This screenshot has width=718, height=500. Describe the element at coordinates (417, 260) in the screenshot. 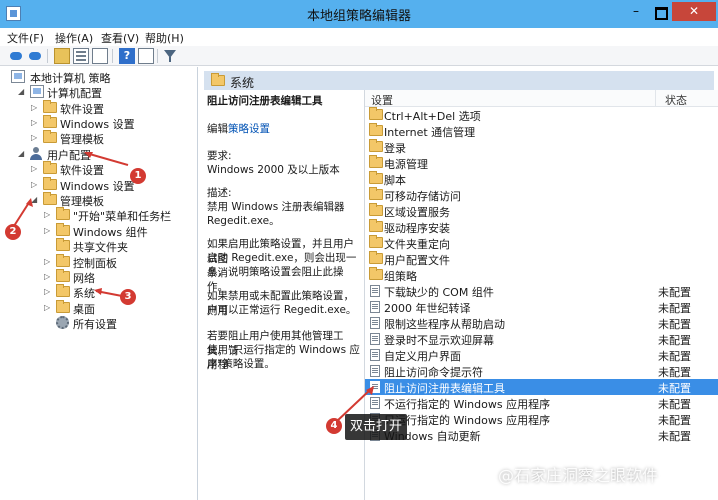

I see `row-label: 用户配置文件` at that location.